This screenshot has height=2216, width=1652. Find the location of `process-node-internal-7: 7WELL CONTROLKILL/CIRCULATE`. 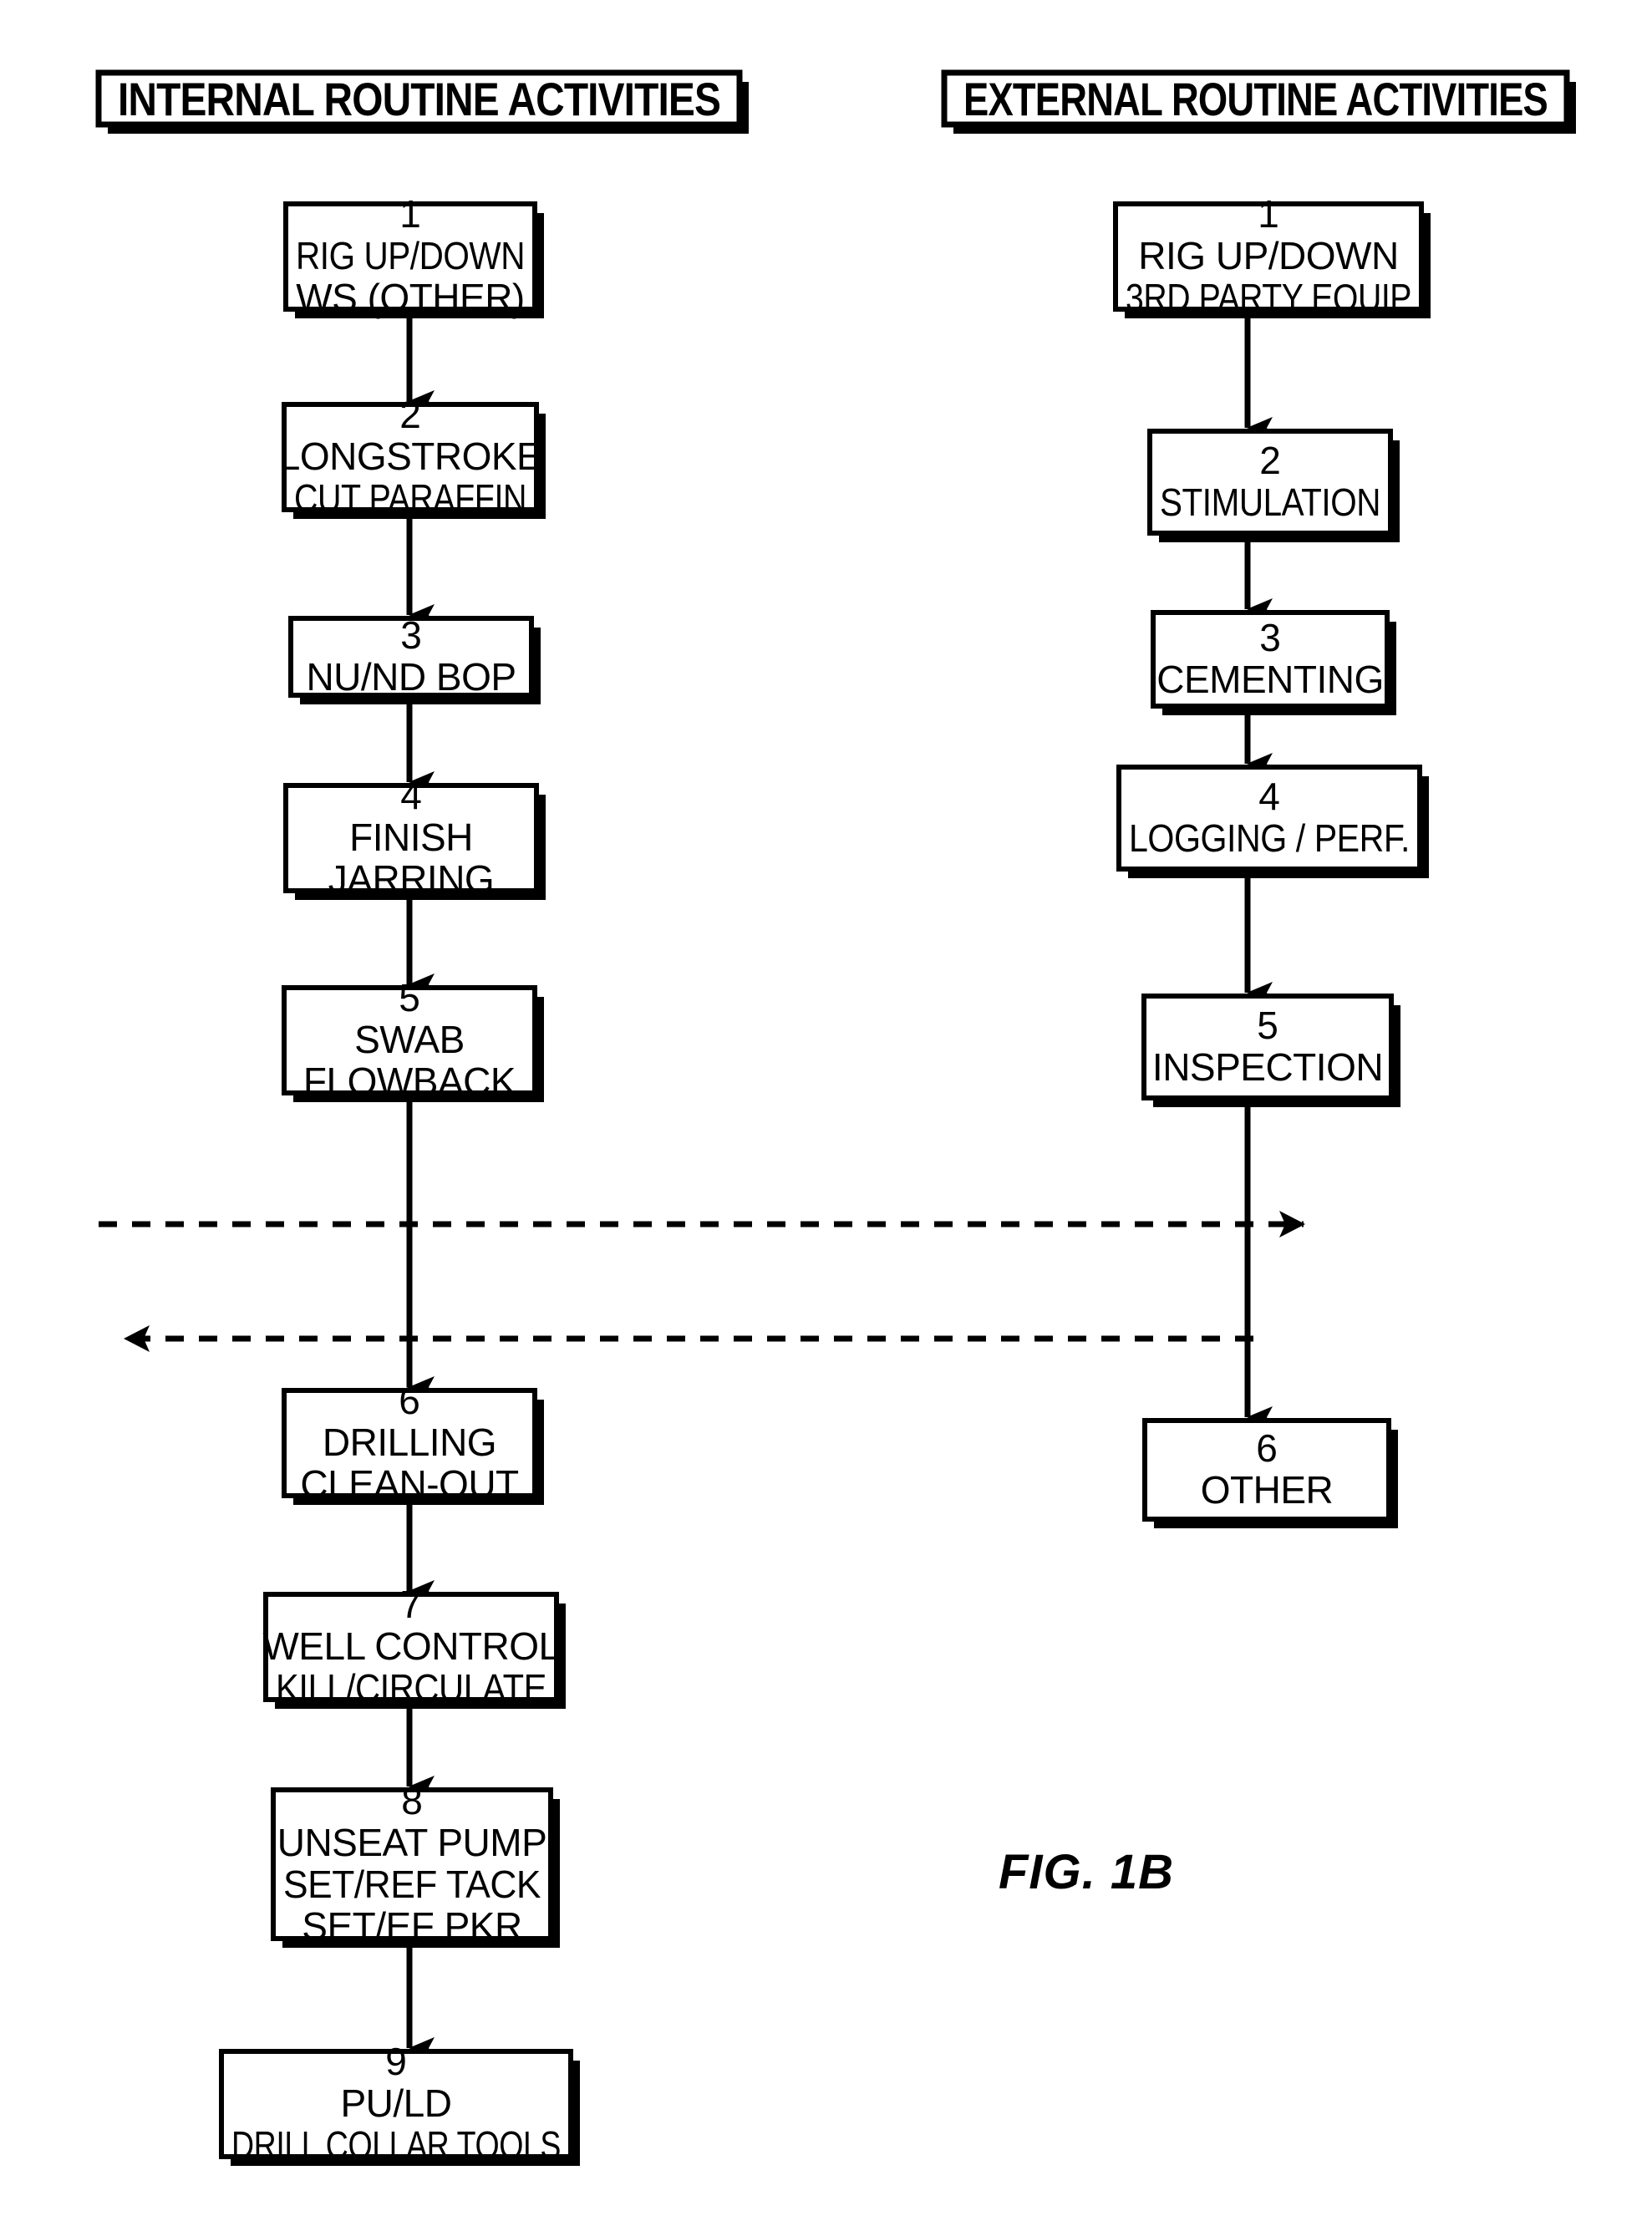

process-node-internal-7: 7WELL CONTROLKILL/CIRCULATE is located at coordinates (414, 1646).